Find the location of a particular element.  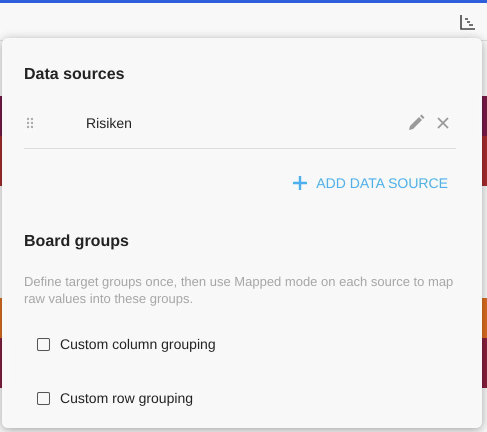

description-text: Define target groups once, then use Mapped mode on each source to map raw values into these groups. is located at coordinates (239, 290).